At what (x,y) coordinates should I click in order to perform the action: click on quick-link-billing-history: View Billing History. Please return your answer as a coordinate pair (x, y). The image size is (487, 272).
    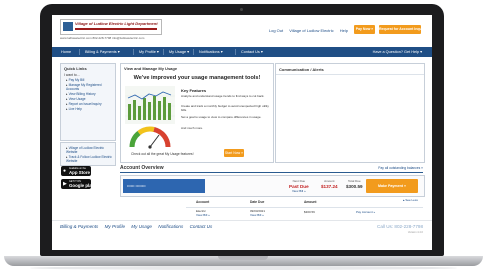
    Looking at the image, I should click on (89, 94).